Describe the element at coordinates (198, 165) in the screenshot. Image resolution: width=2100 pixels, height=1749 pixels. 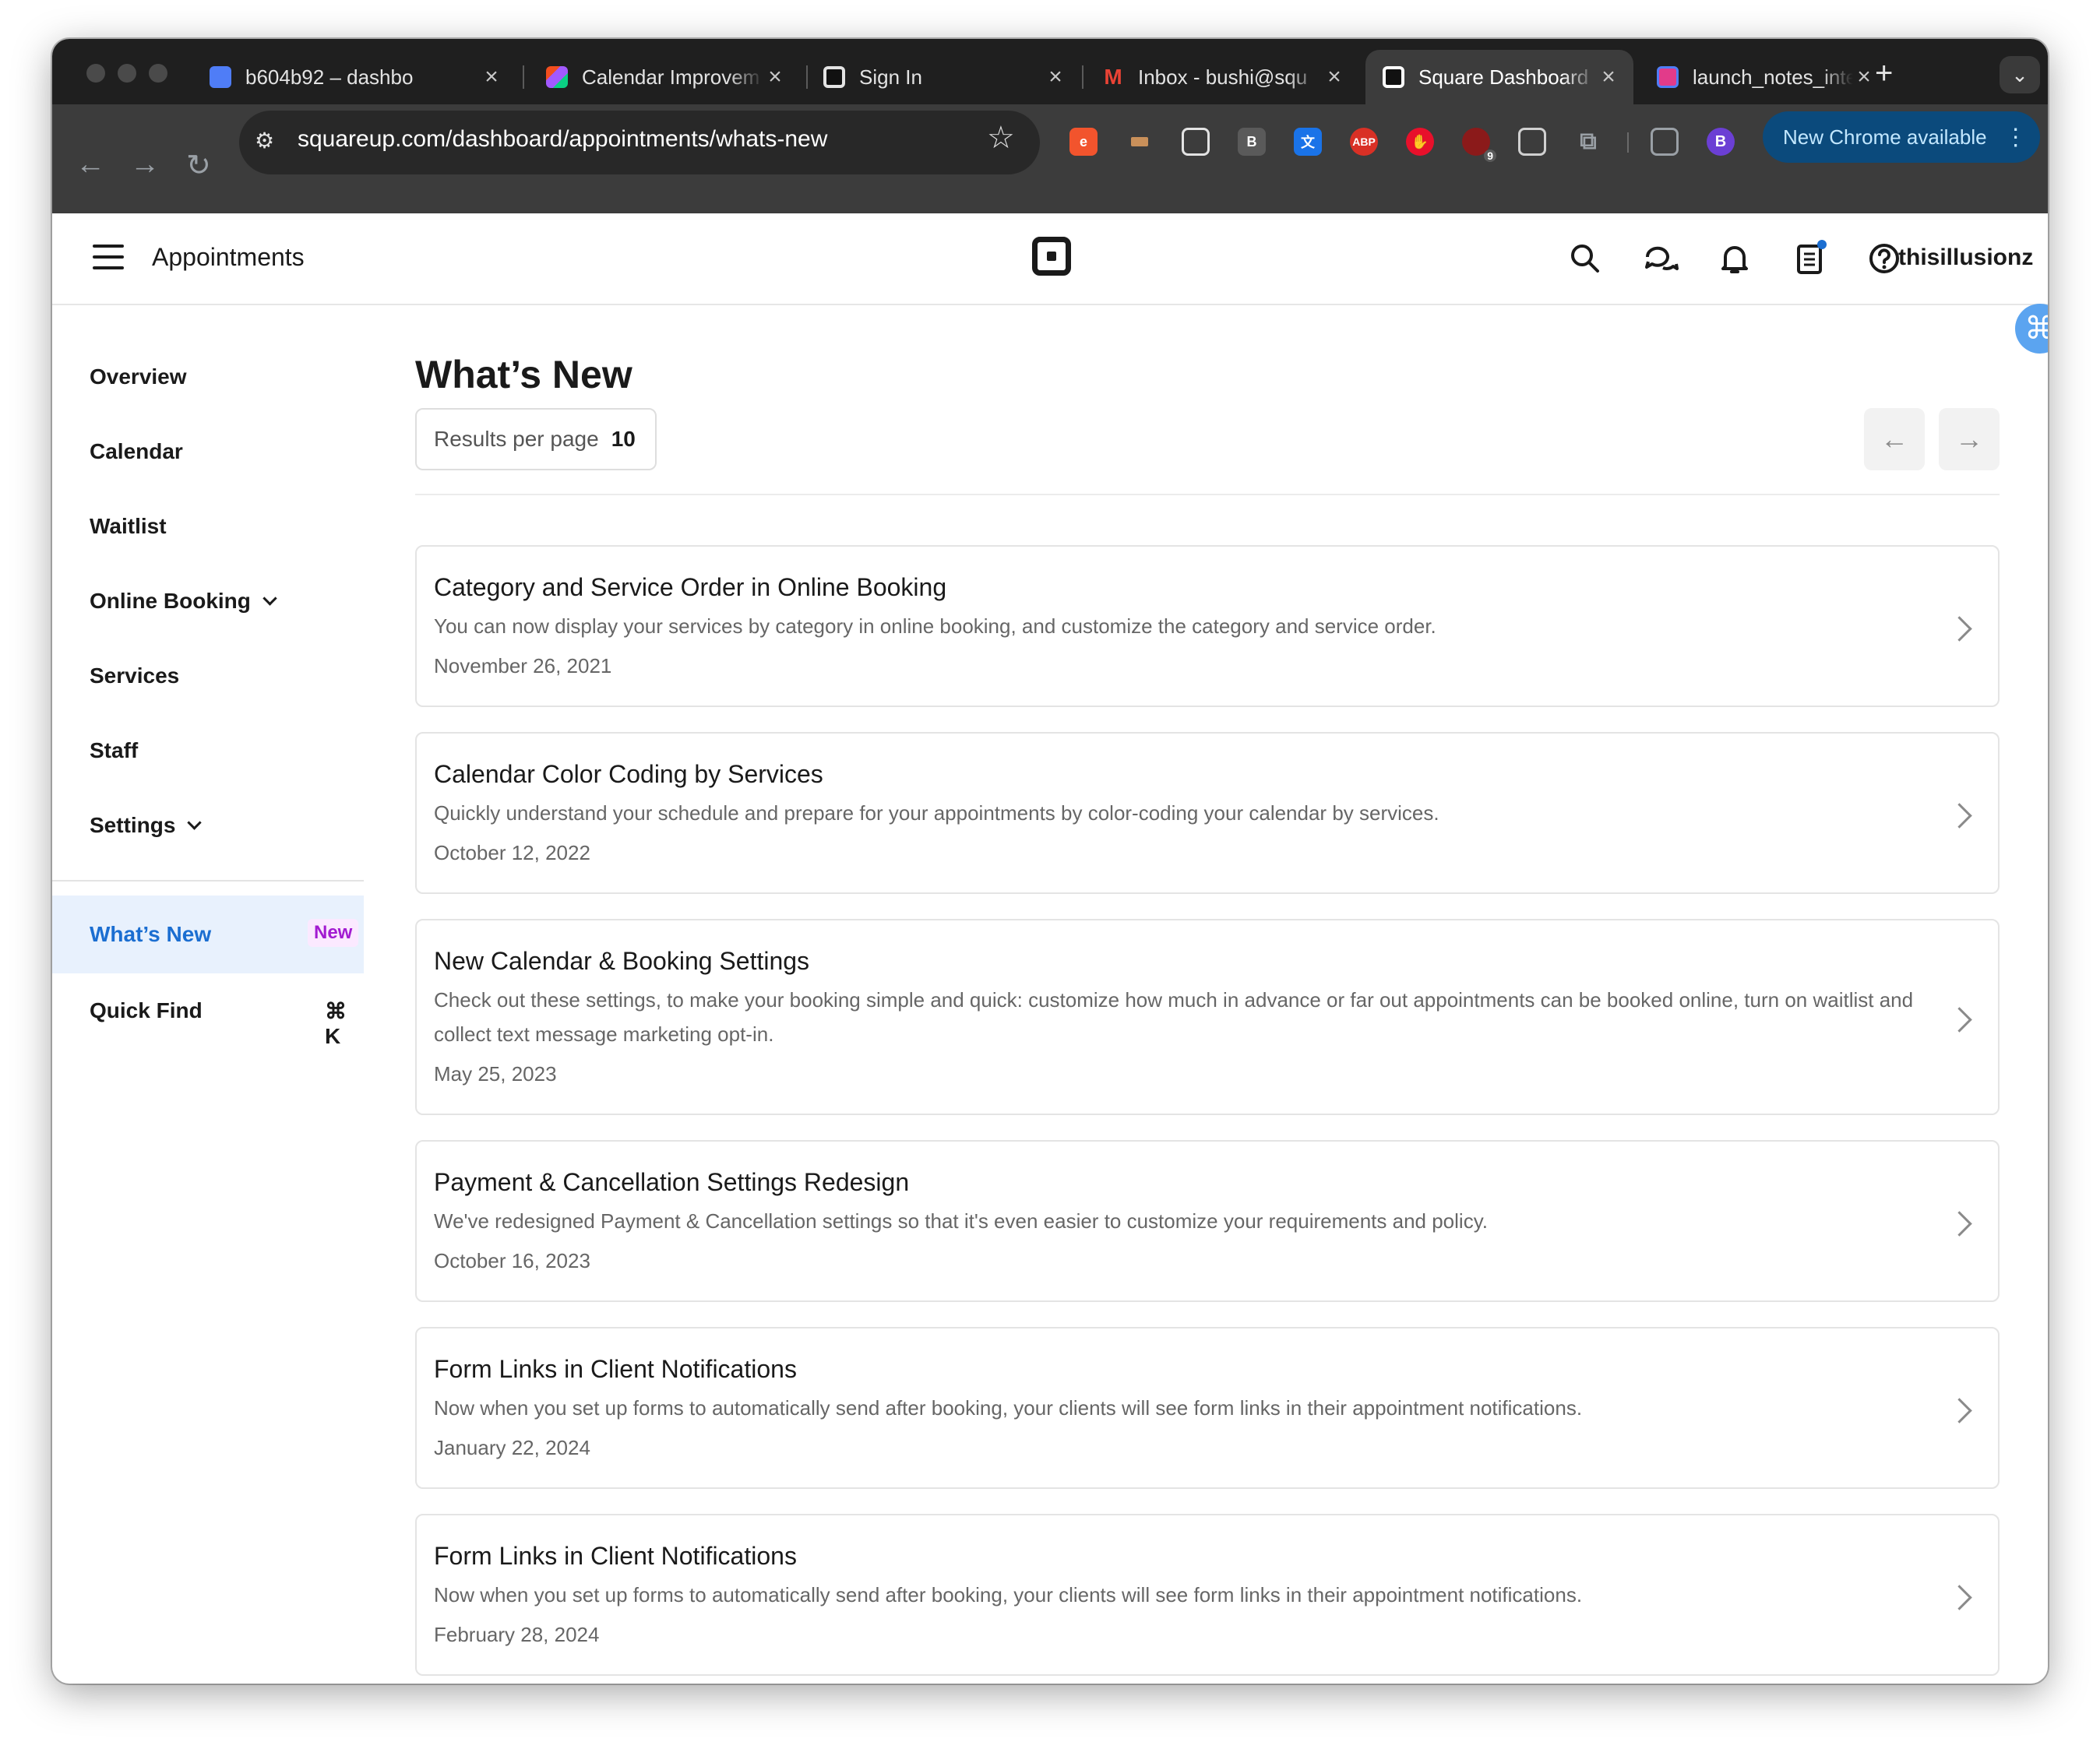
I see `reload-icon: ↻` at that location.